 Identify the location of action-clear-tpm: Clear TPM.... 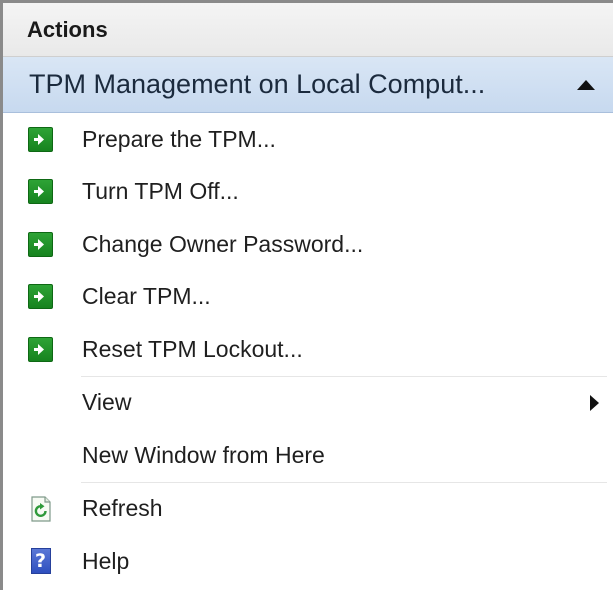
(308, 297).